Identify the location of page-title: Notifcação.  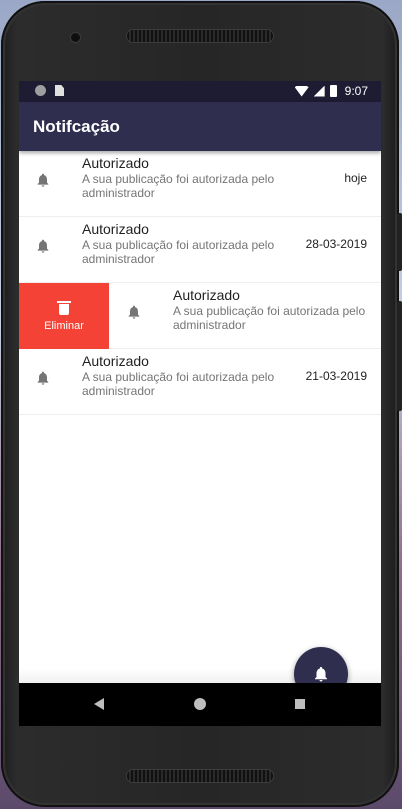
(76, 126).